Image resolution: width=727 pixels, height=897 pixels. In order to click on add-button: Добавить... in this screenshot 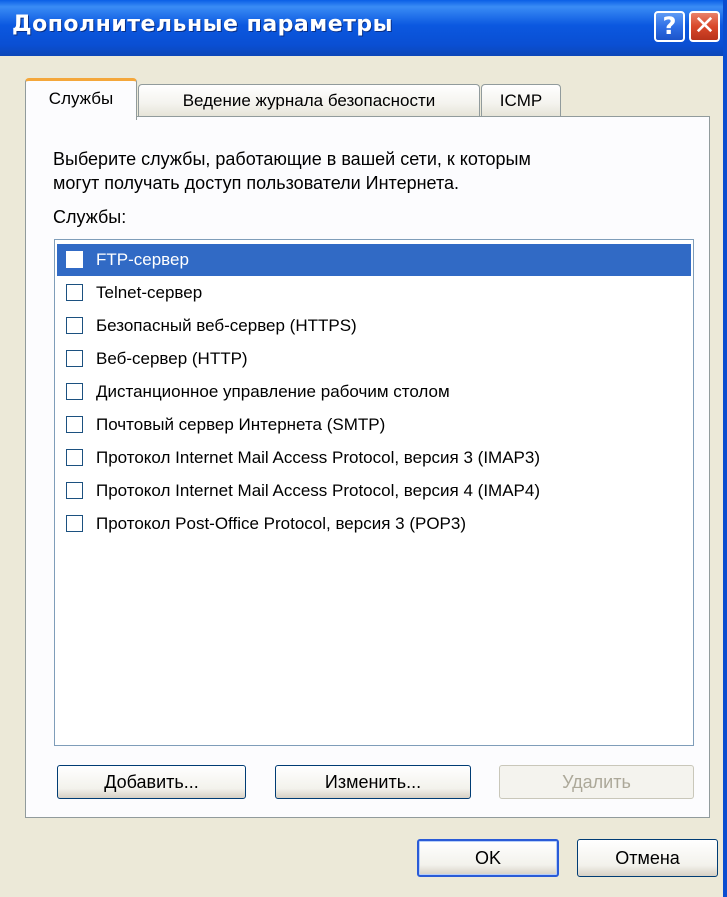, I will do `click(151, 782)`.